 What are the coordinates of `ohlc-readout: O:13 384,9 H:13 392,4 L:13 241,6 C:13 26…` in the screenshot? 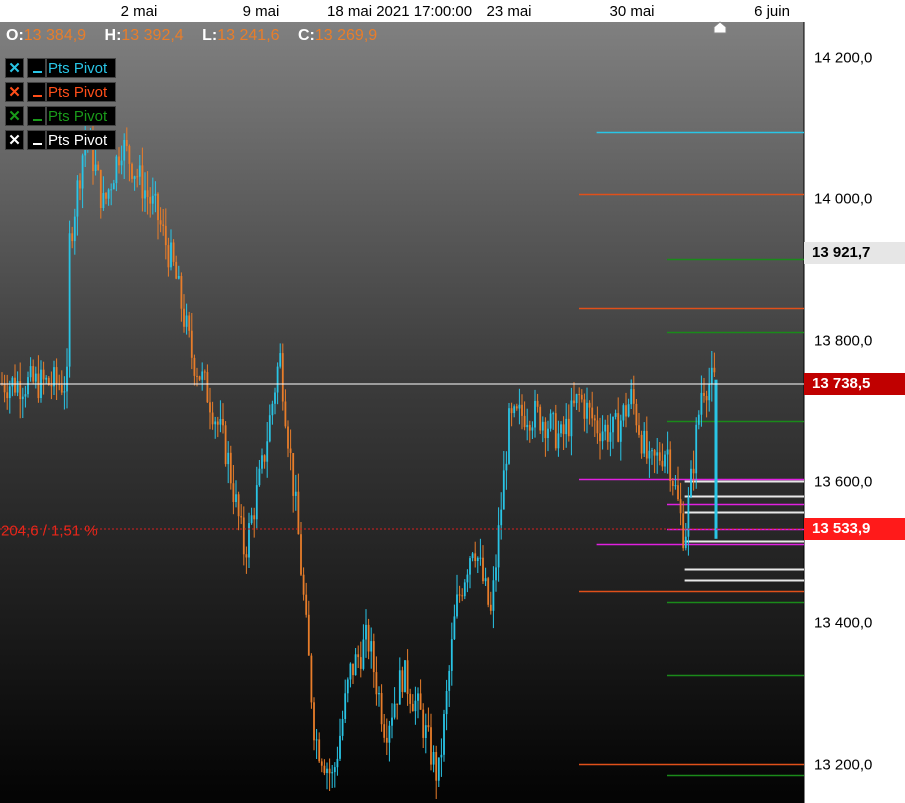 It's located at (198, 36).